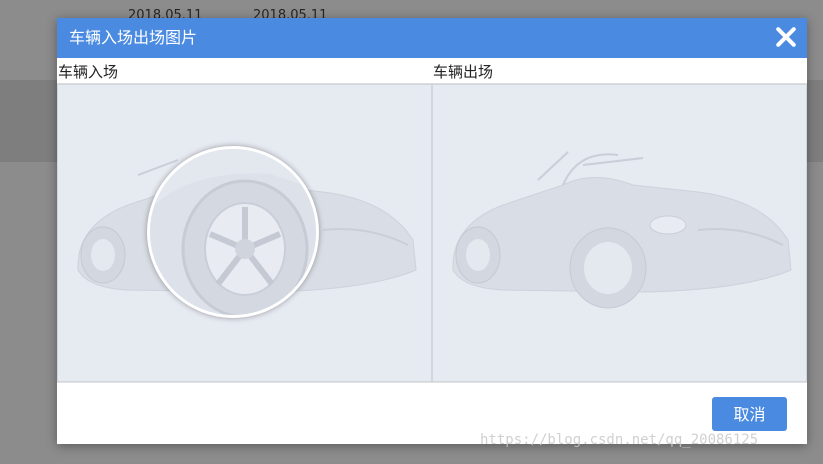  I want to click on close-icon, so click(786, 37).